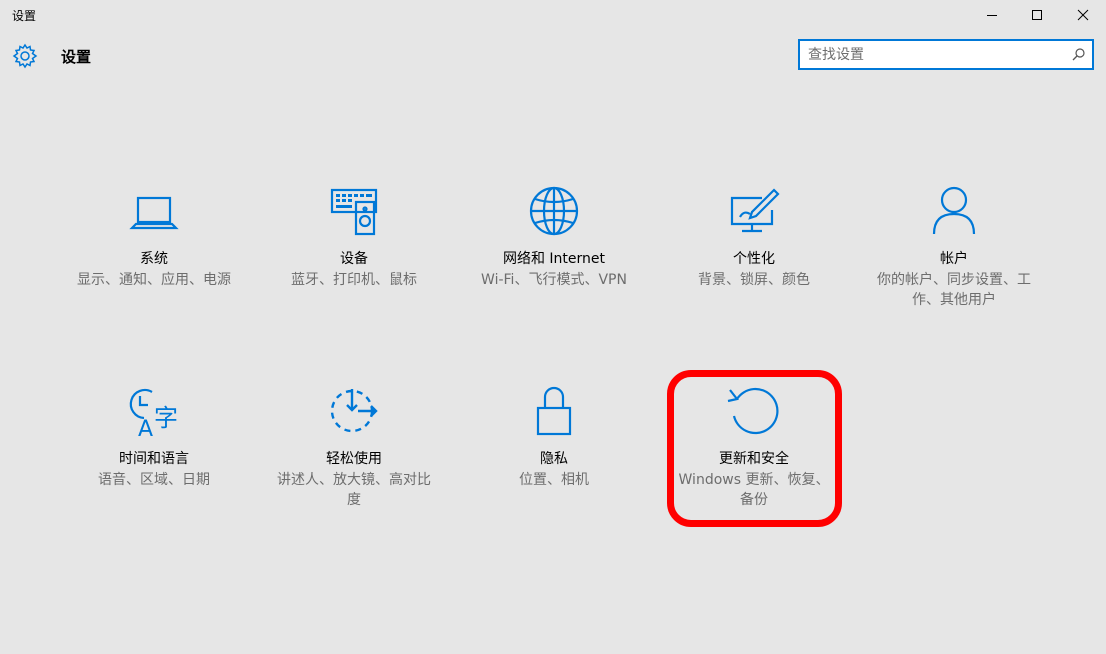  Describe the element at coordinates (354, 214) in the screenshot. I see `devices-icon` at that location.